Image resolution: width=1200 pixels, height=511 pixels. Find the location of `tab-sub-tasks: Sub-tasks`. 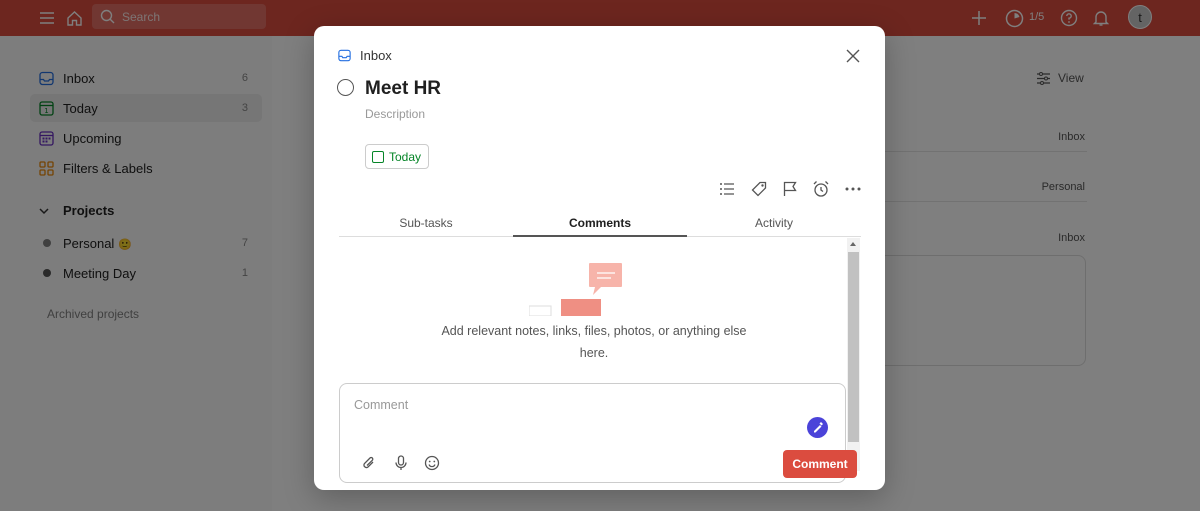

tab-sub-tasks: Sub-tasks is located at coordinates (426, 223).